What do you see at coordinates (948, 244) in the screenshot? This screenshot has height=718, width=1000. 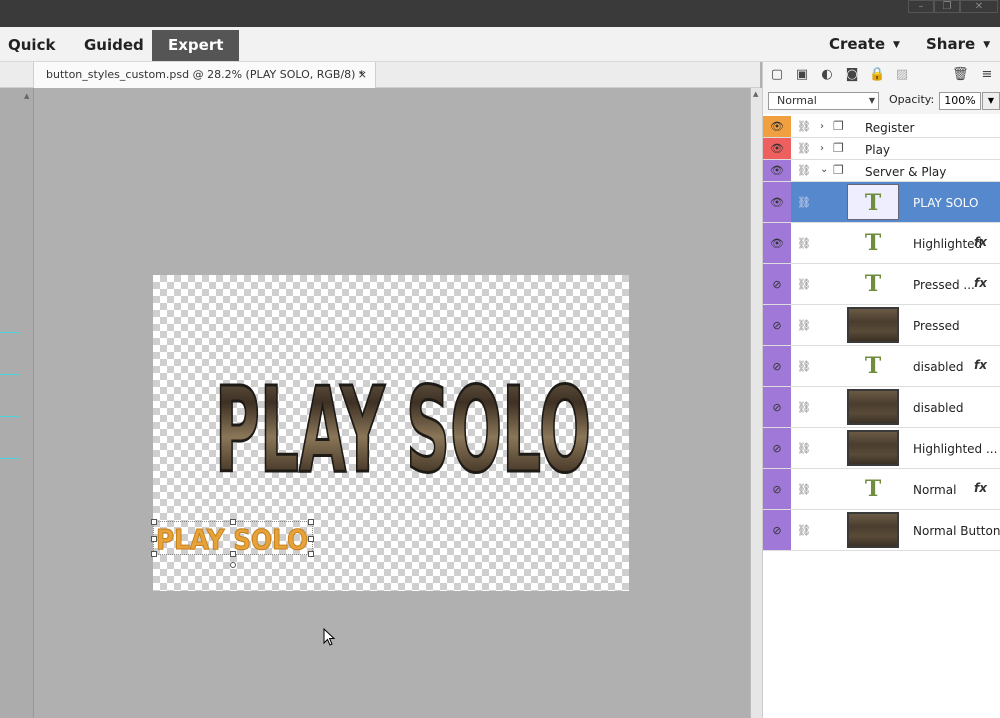 I see `layer-name: Highlighted` at bounding box center [948, 244].